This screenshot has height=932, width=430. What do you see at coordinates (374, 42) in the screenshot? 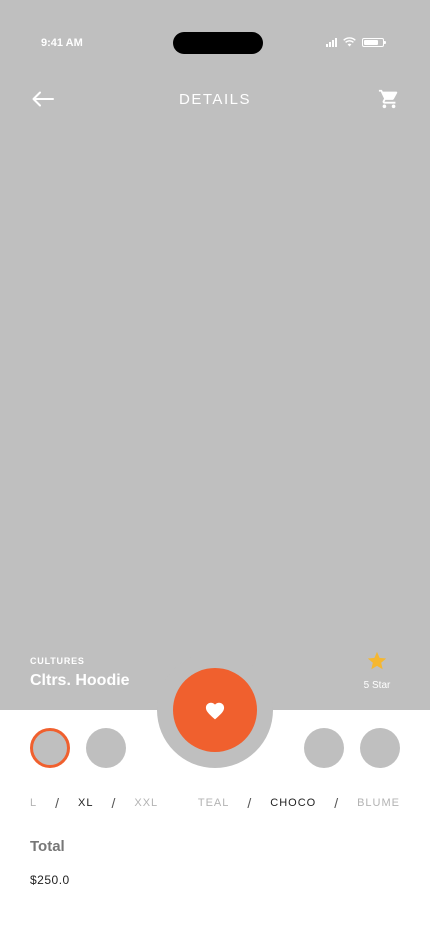
I see `battery-icon` at bounding box center [374, 42].